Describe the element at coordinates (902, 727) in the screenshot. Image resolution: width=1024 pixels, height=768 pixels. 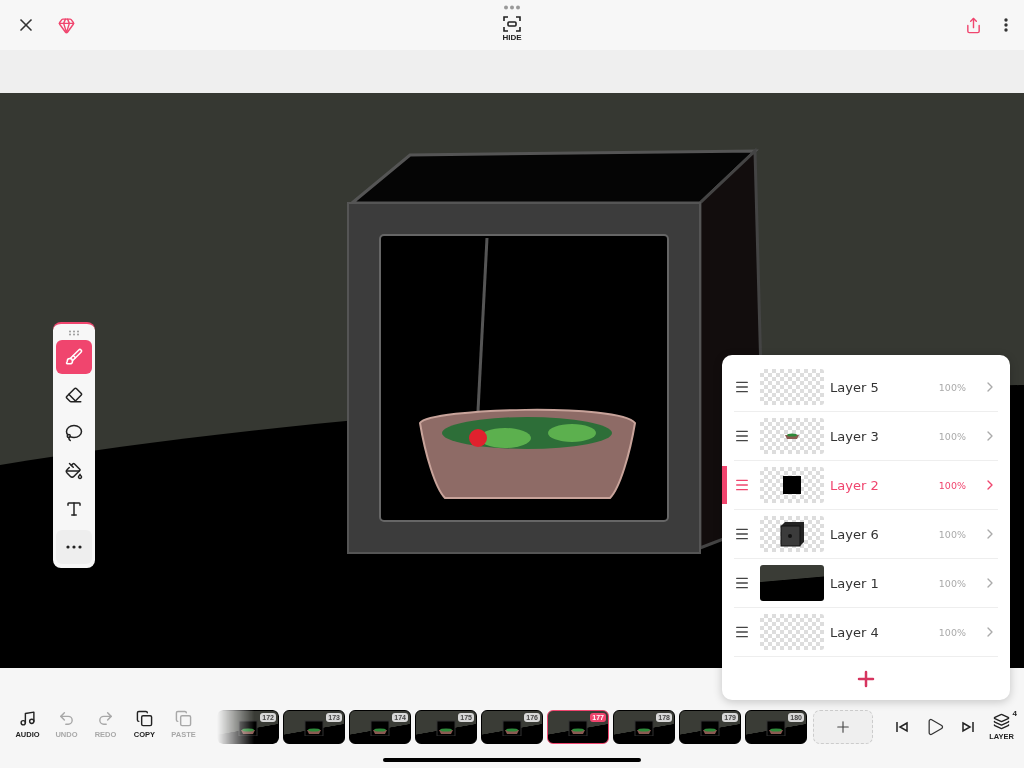
I see `skip-back-icon` at that location.